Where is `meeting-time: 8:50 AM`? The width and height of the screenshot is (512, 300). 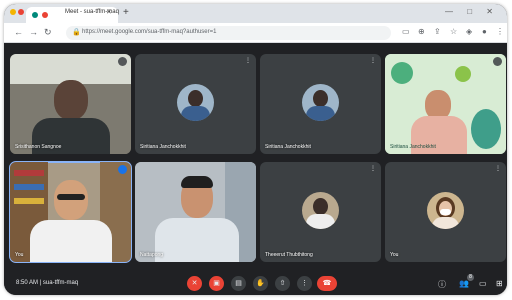
meeting-time: 8:50 AM is located at coordinates (27, 283).